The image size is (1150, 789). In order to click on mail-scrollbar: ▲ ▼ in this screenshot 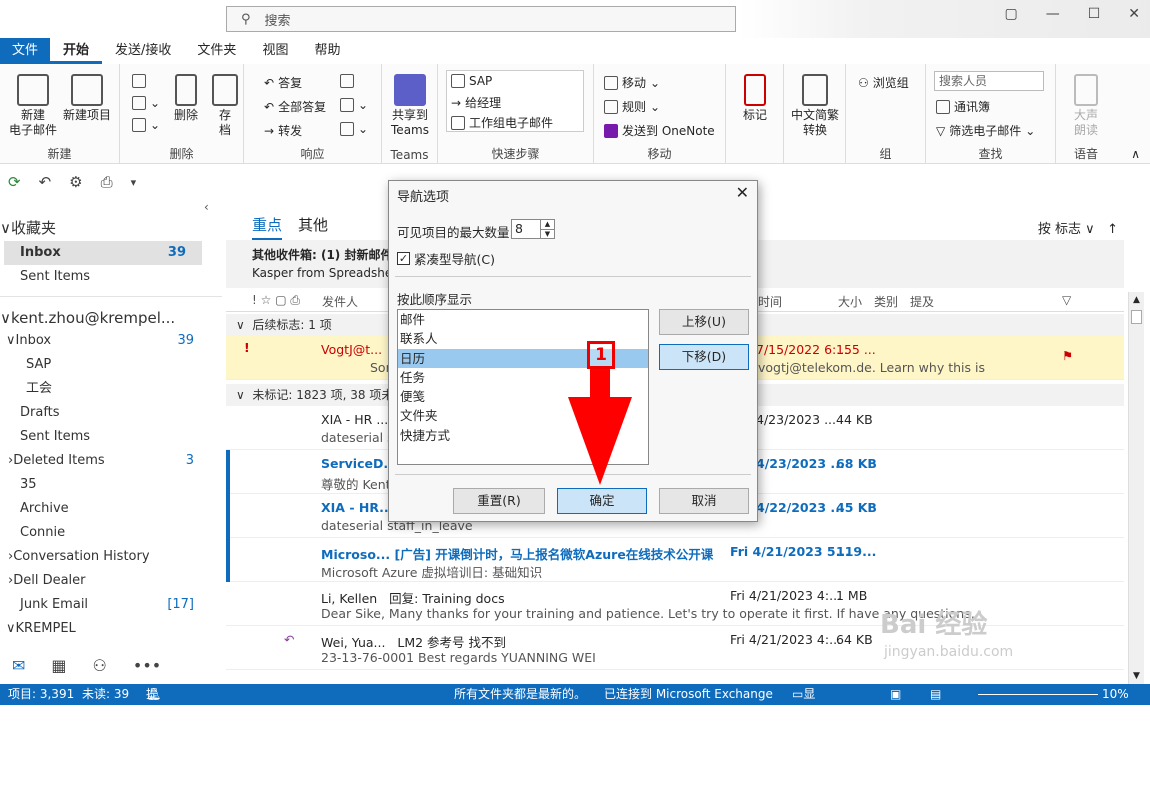, I will do `click(1136, 488)`.